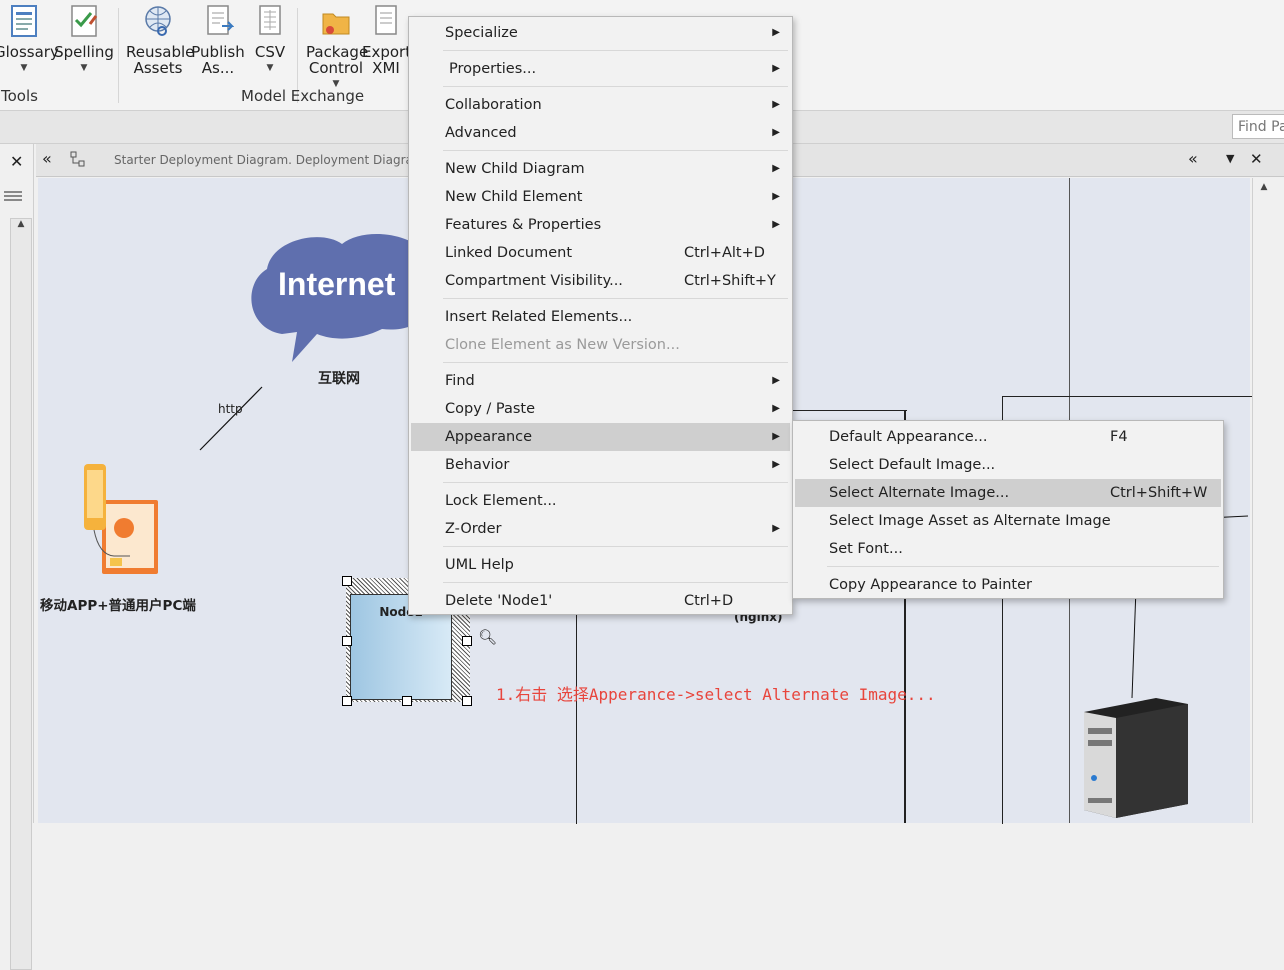 This screenshot has height=970, width=1284. I want to click on export-xmi-button: Export XMI, so click(386, 40).